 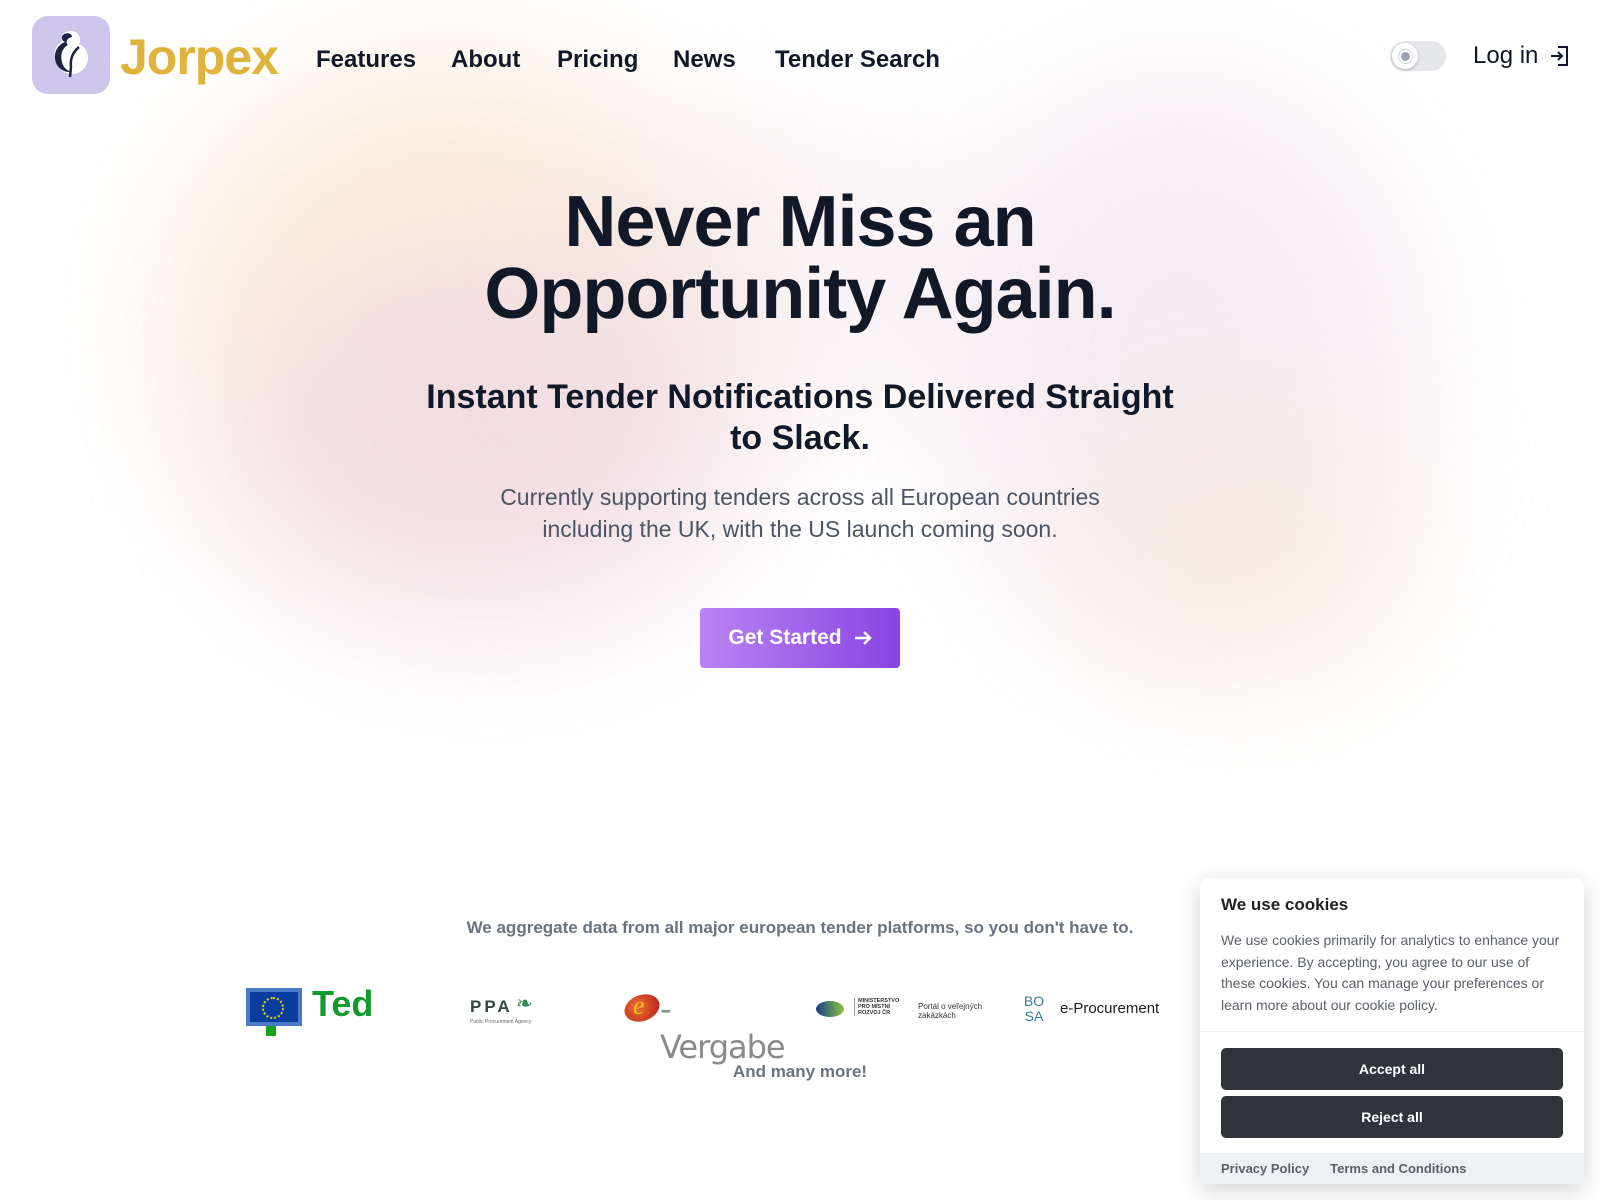 What do you see at coordinates (366, 60) in the screenshot?
I see `nav-features: Features` at bounding box center [366, 60].